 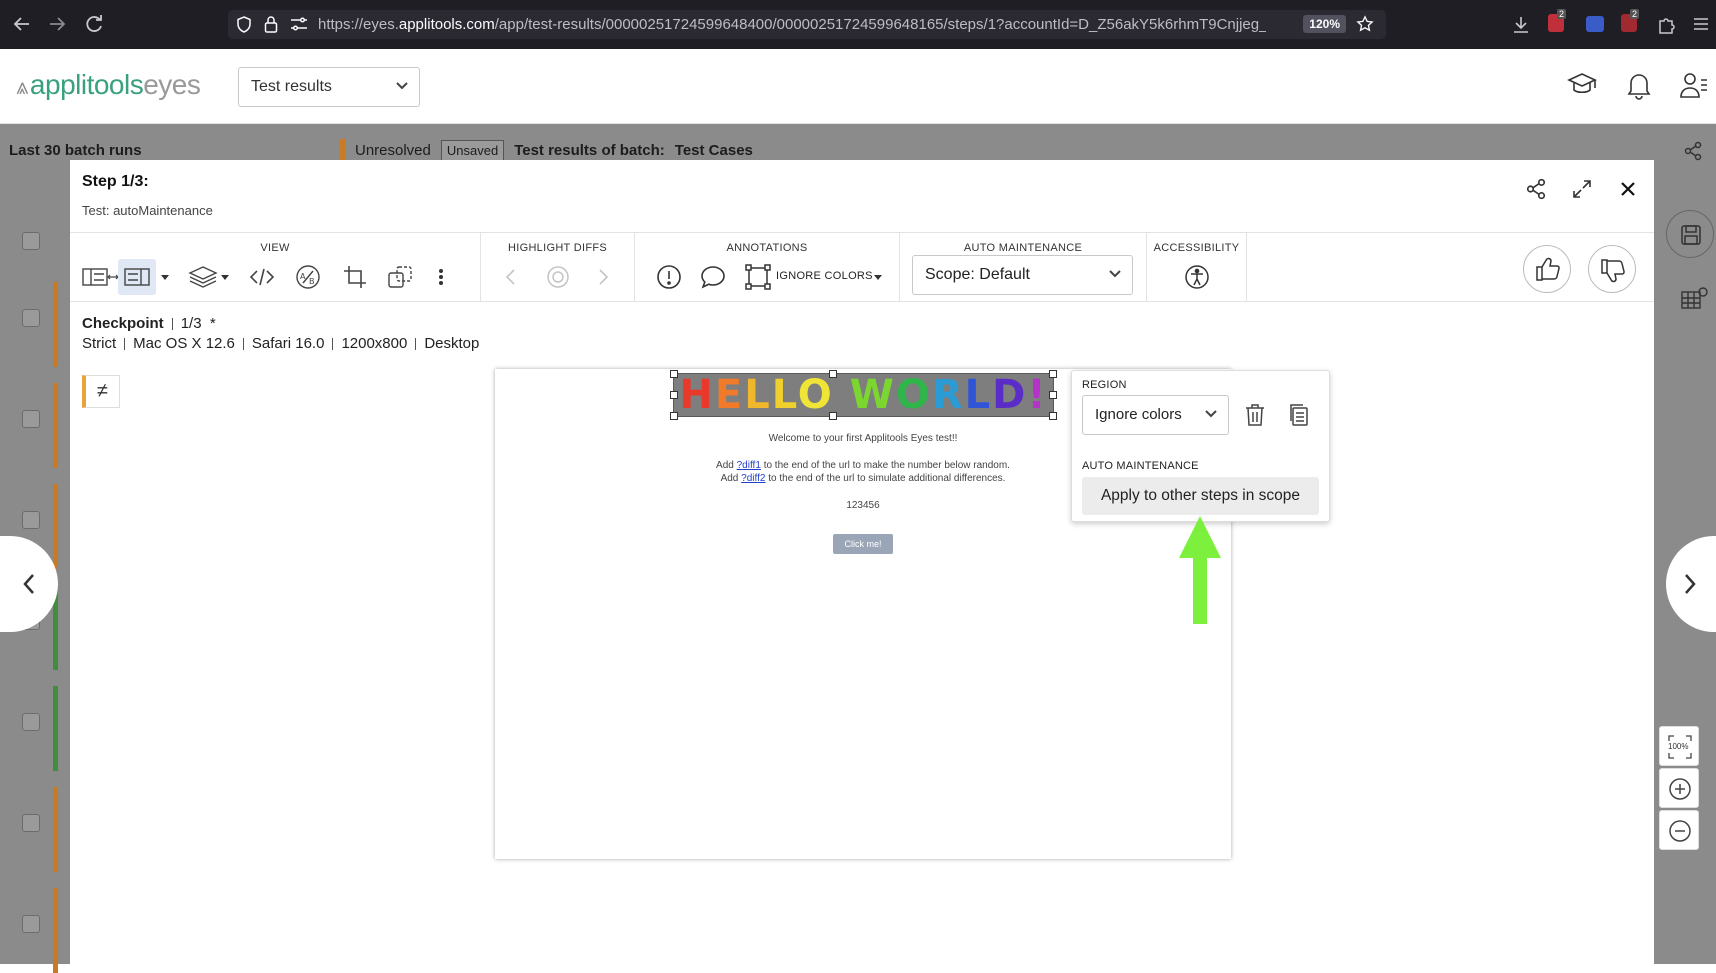 What do you see at coordinates (355, 277) in the screenshot?
I see `crop-icon` at bounding box center [355, 277].